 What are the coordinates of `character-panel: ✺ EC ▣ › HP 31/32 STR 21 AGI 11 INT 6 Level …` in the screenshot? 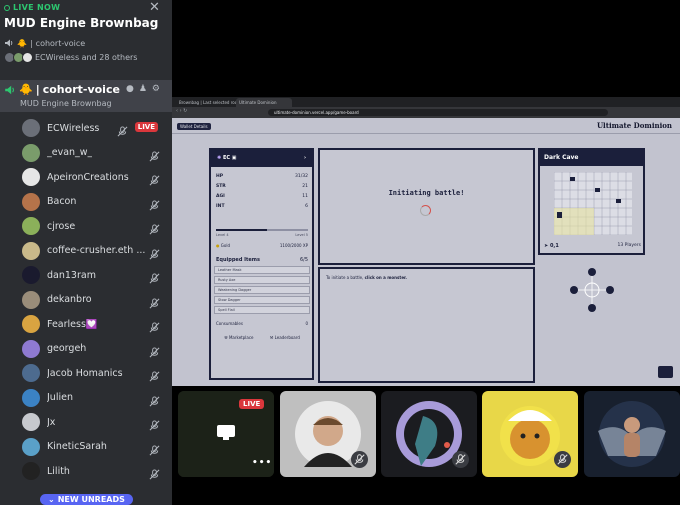 It's located at (261, 264).